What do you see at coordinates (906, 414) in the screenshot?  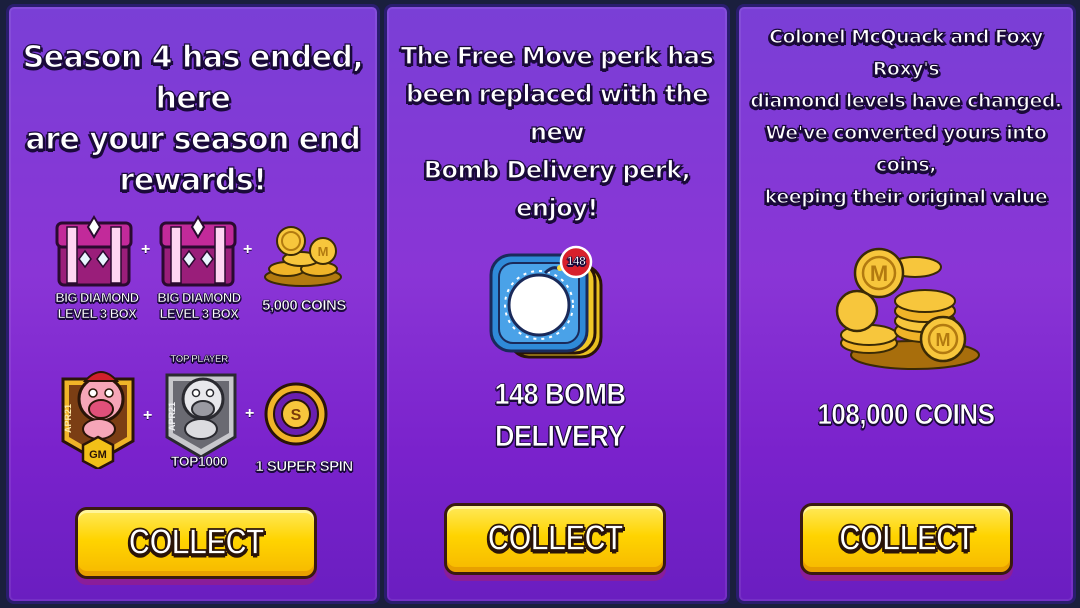 I see `coins-reward-label: 108,000 COINS` at bounding box center [906, 414].